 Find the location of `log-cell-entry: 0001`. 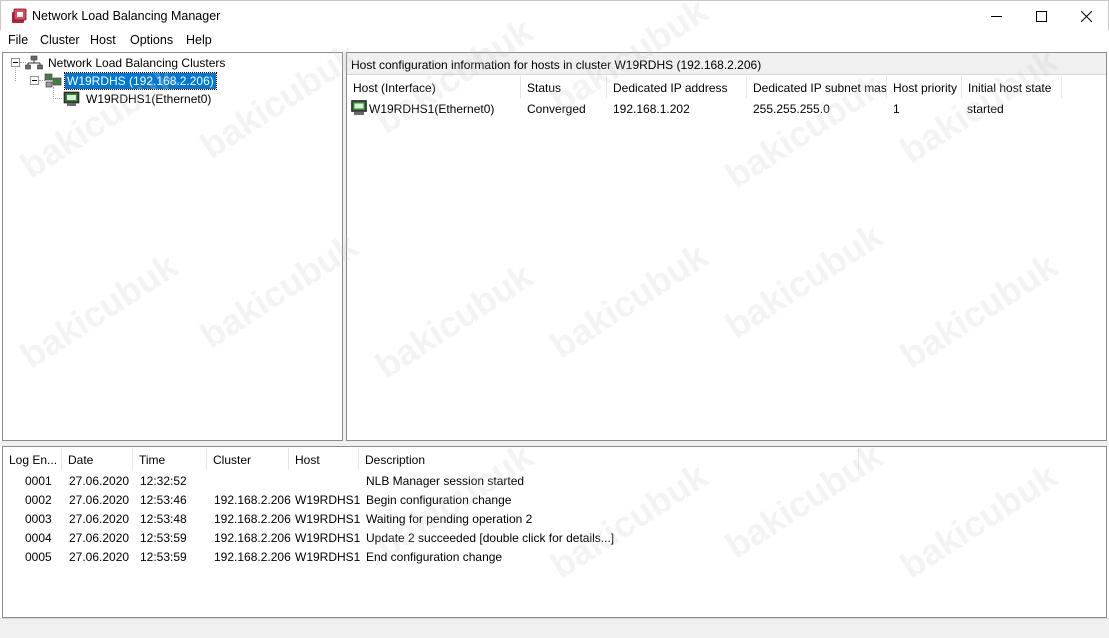

log-cell-entry: 0001 is located at coordinates (38, 481).